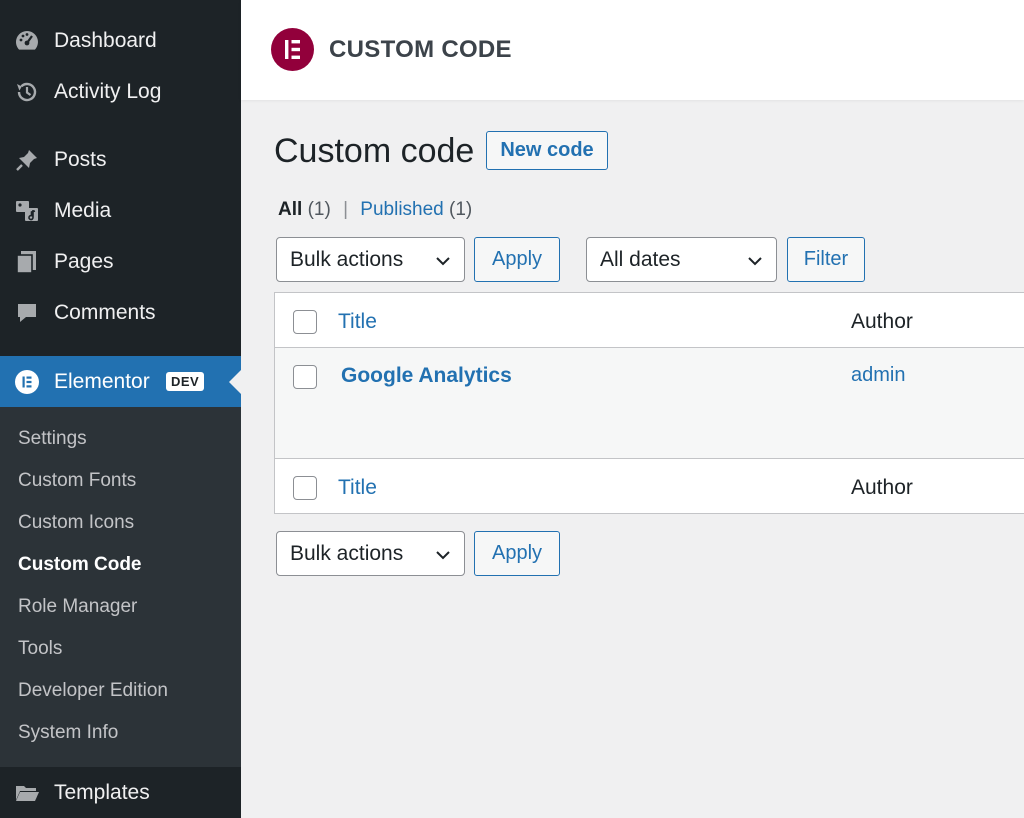 The width and height of the screenshot is (1024, 818). I want to click on page-title: Custom code, so click(374, 151).